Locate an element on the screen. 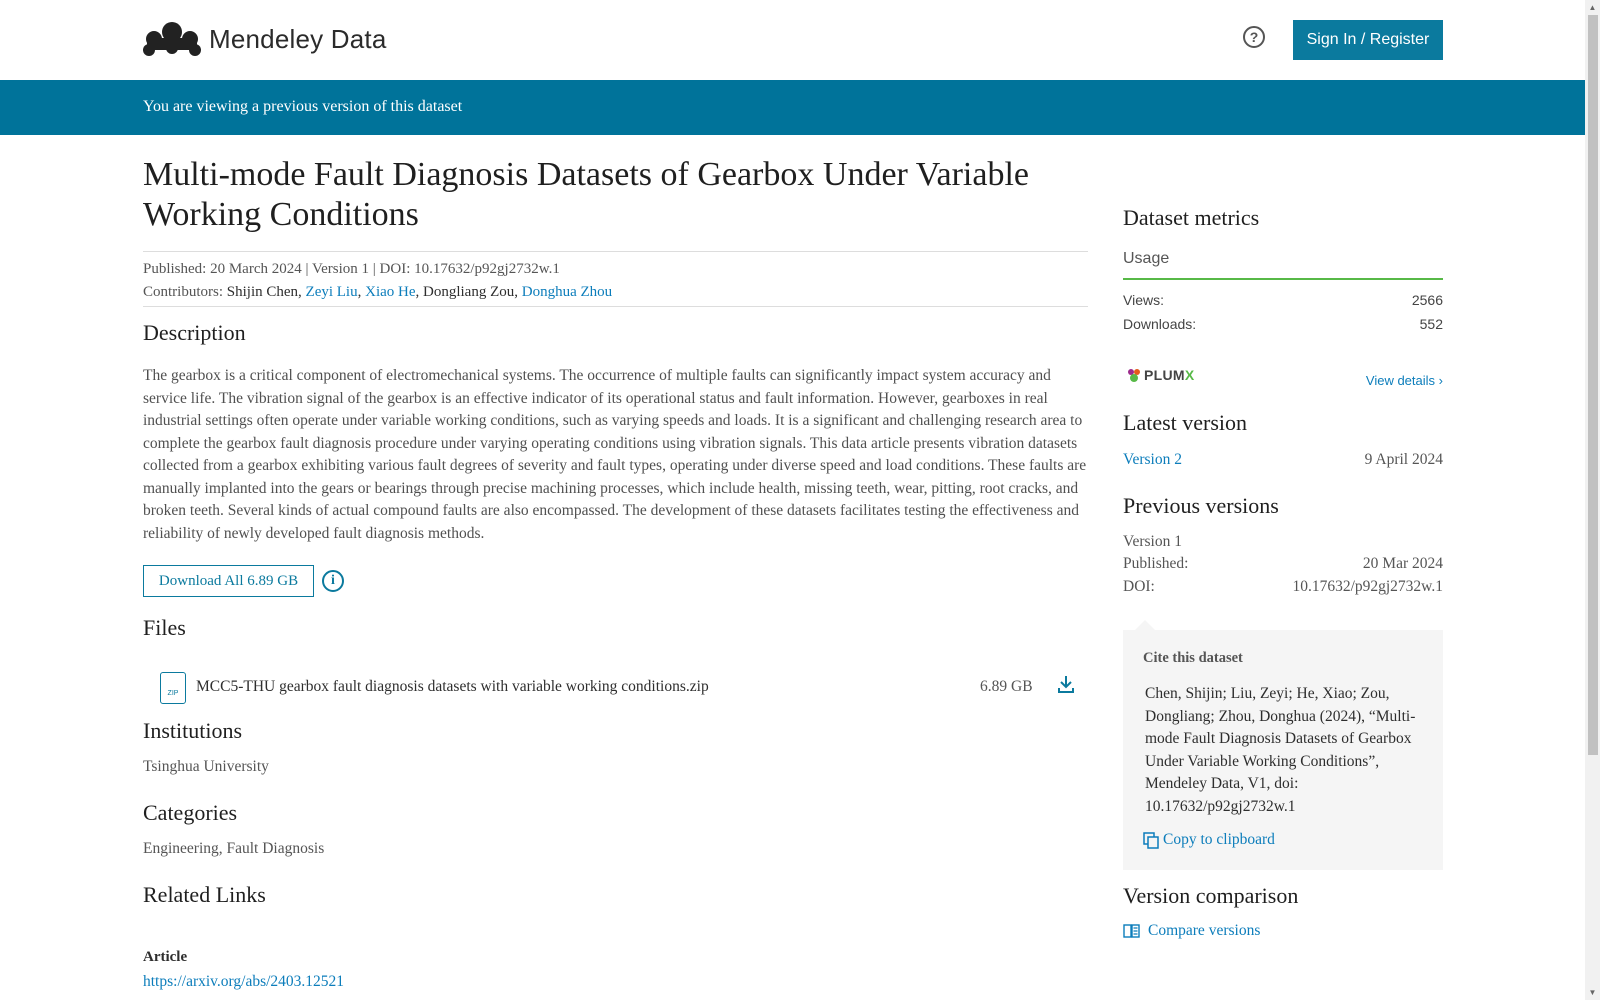  latest-version-heading: Latest version is located at coordinates (1185, 422).